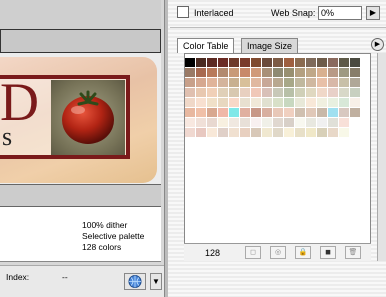  I want to click on delete-color-button: 🗑, so click(353, 252).